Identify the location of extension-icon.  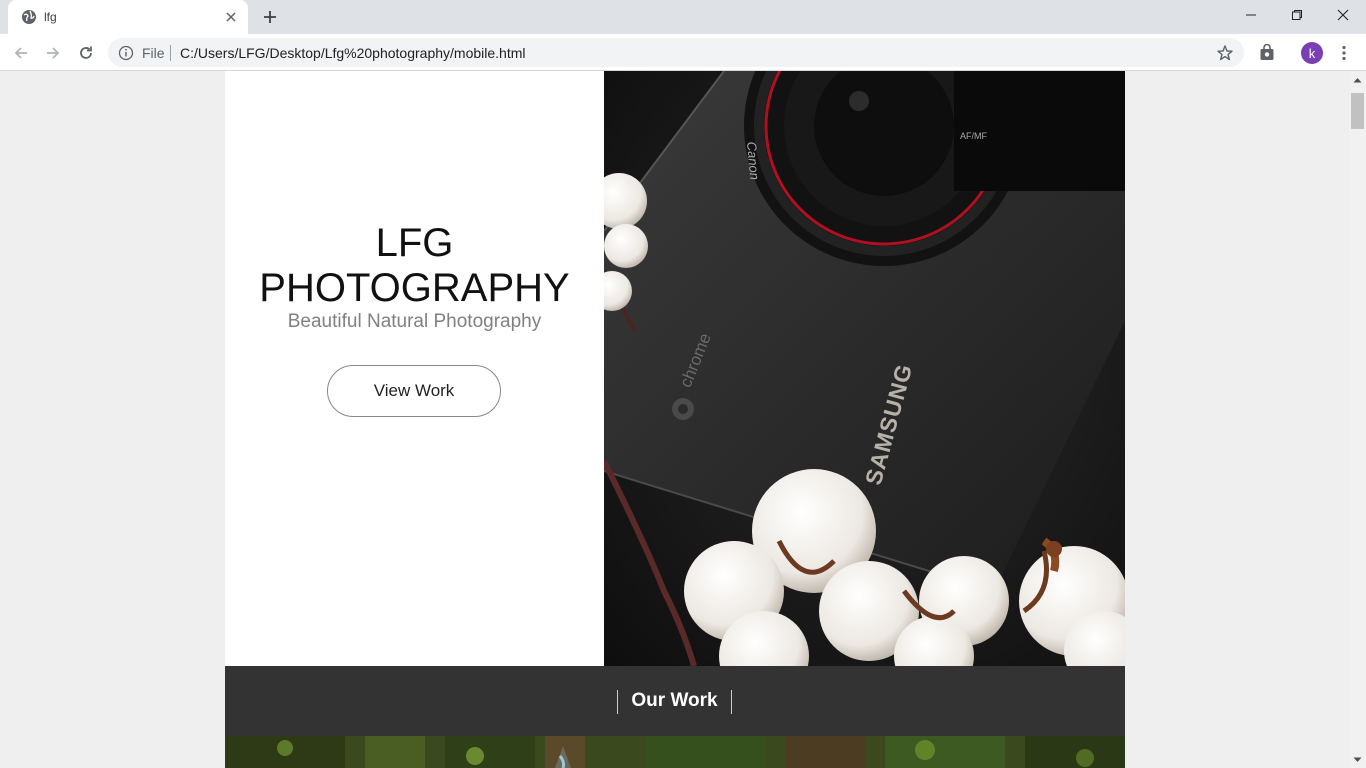
(1267, 53).